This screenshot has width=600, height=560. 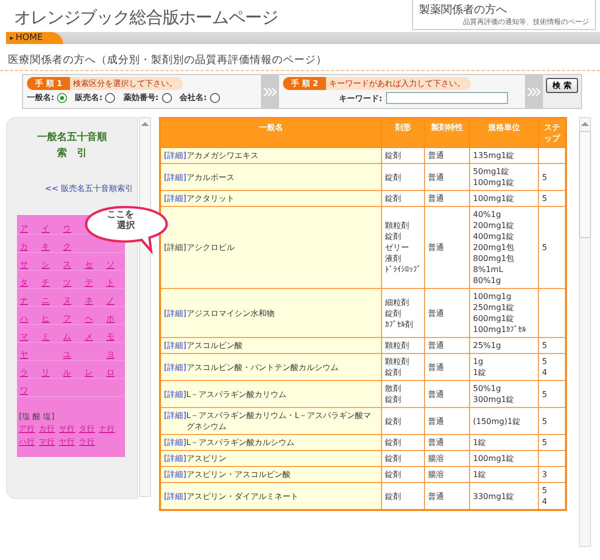 I want to click on kana-link: イ, so click(x=46, y=228).